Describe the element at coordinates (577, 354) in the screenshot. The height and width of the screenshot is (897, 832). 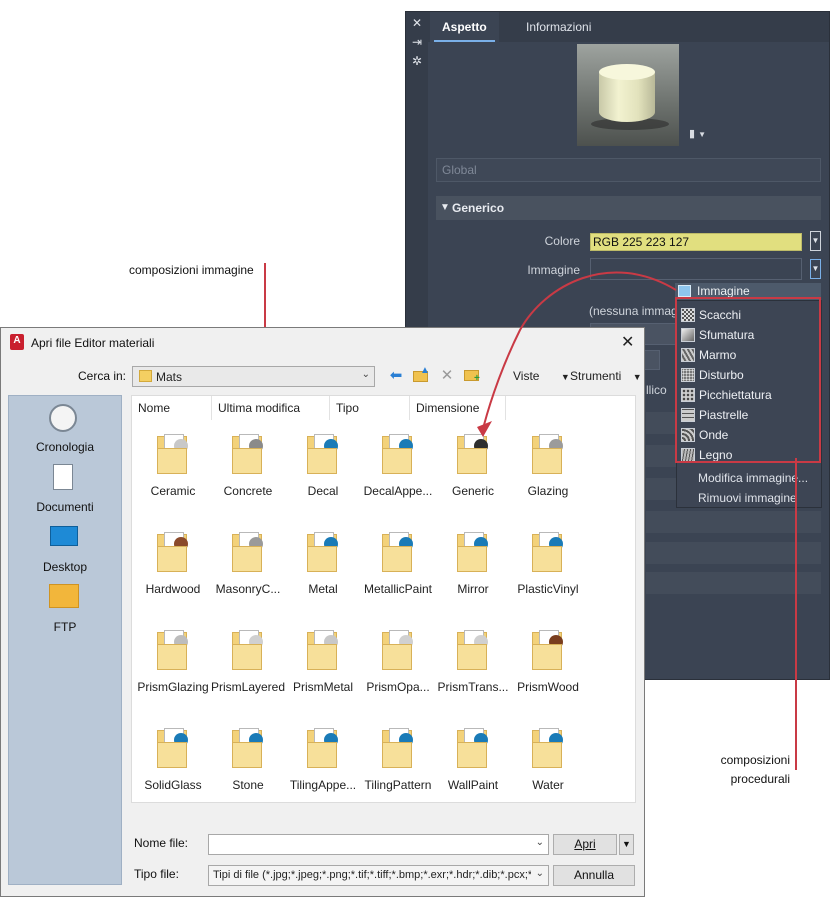
I see `annotation-arrow` at that location.